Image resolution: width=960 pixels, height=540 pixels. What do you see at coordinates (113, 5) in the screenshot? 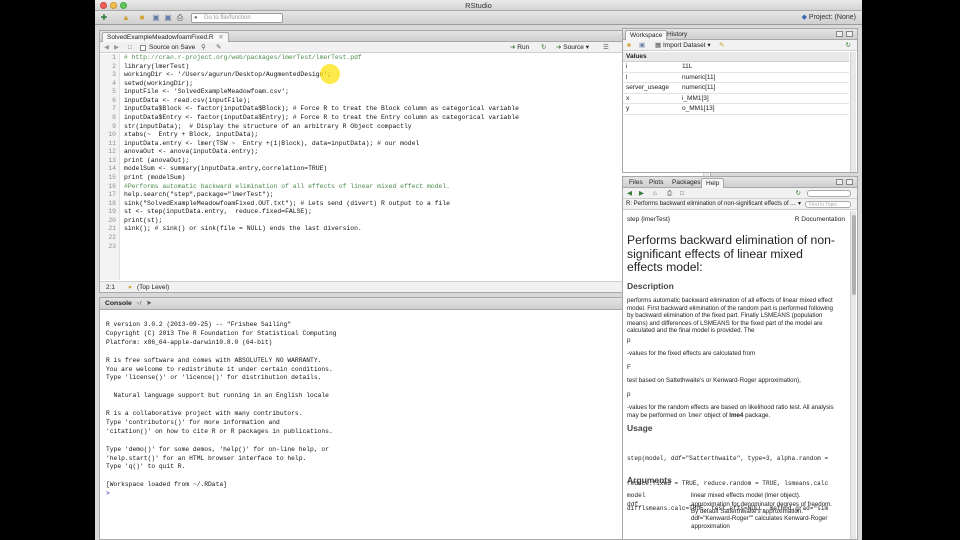
I see `minimize-window-button` at bounding box center [113, 5].